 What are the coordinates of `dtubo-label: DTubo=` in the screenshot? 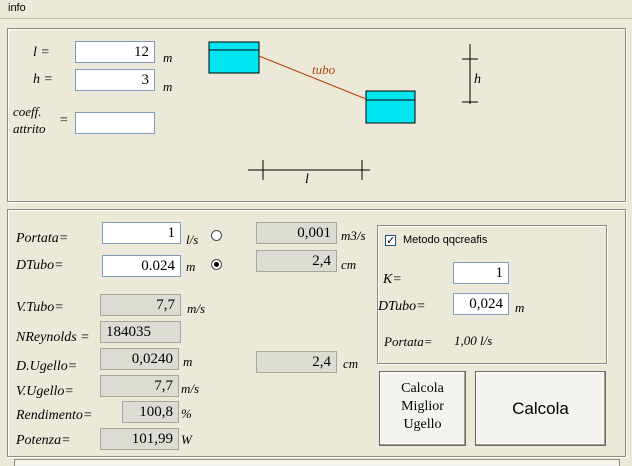 It's located at (40, 265).